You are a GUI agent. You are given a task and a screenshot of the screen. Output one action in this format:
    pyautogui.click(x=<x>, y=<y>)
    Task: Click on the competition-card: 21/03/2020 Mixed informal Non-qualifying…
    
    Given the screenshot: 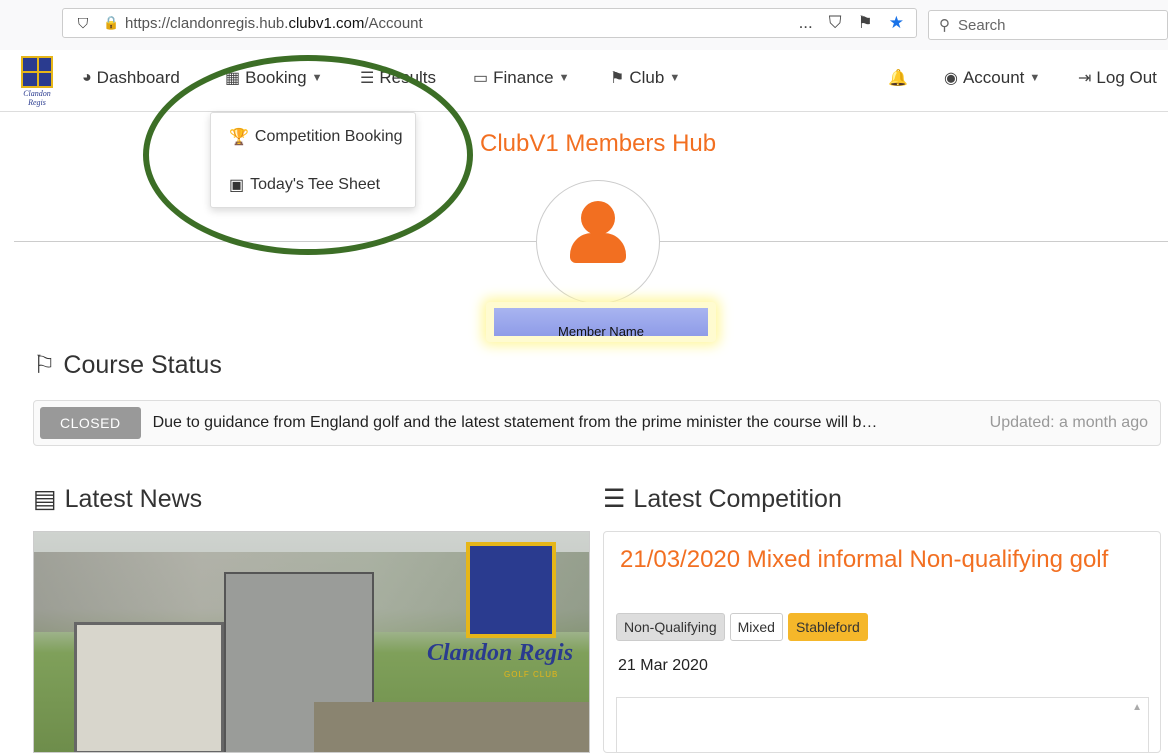 What is the action you would take?
    pyautogui.click(x=882, y=642)
    